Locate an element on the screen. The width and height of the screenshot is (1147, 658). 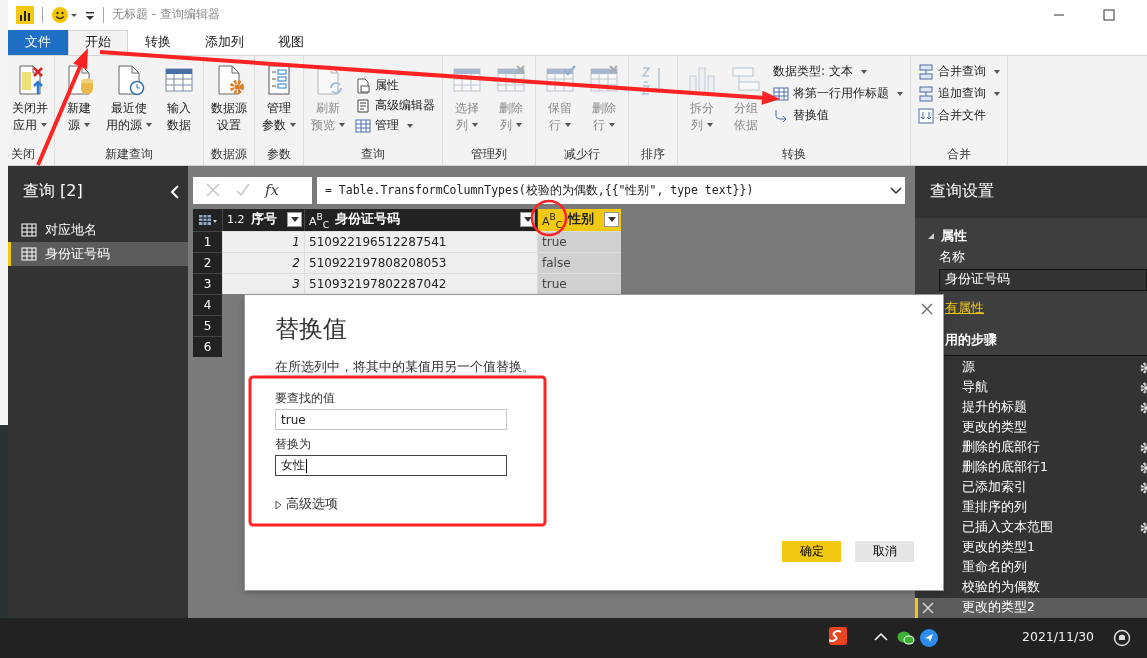
close-icon is located at coordinates (927, 309).